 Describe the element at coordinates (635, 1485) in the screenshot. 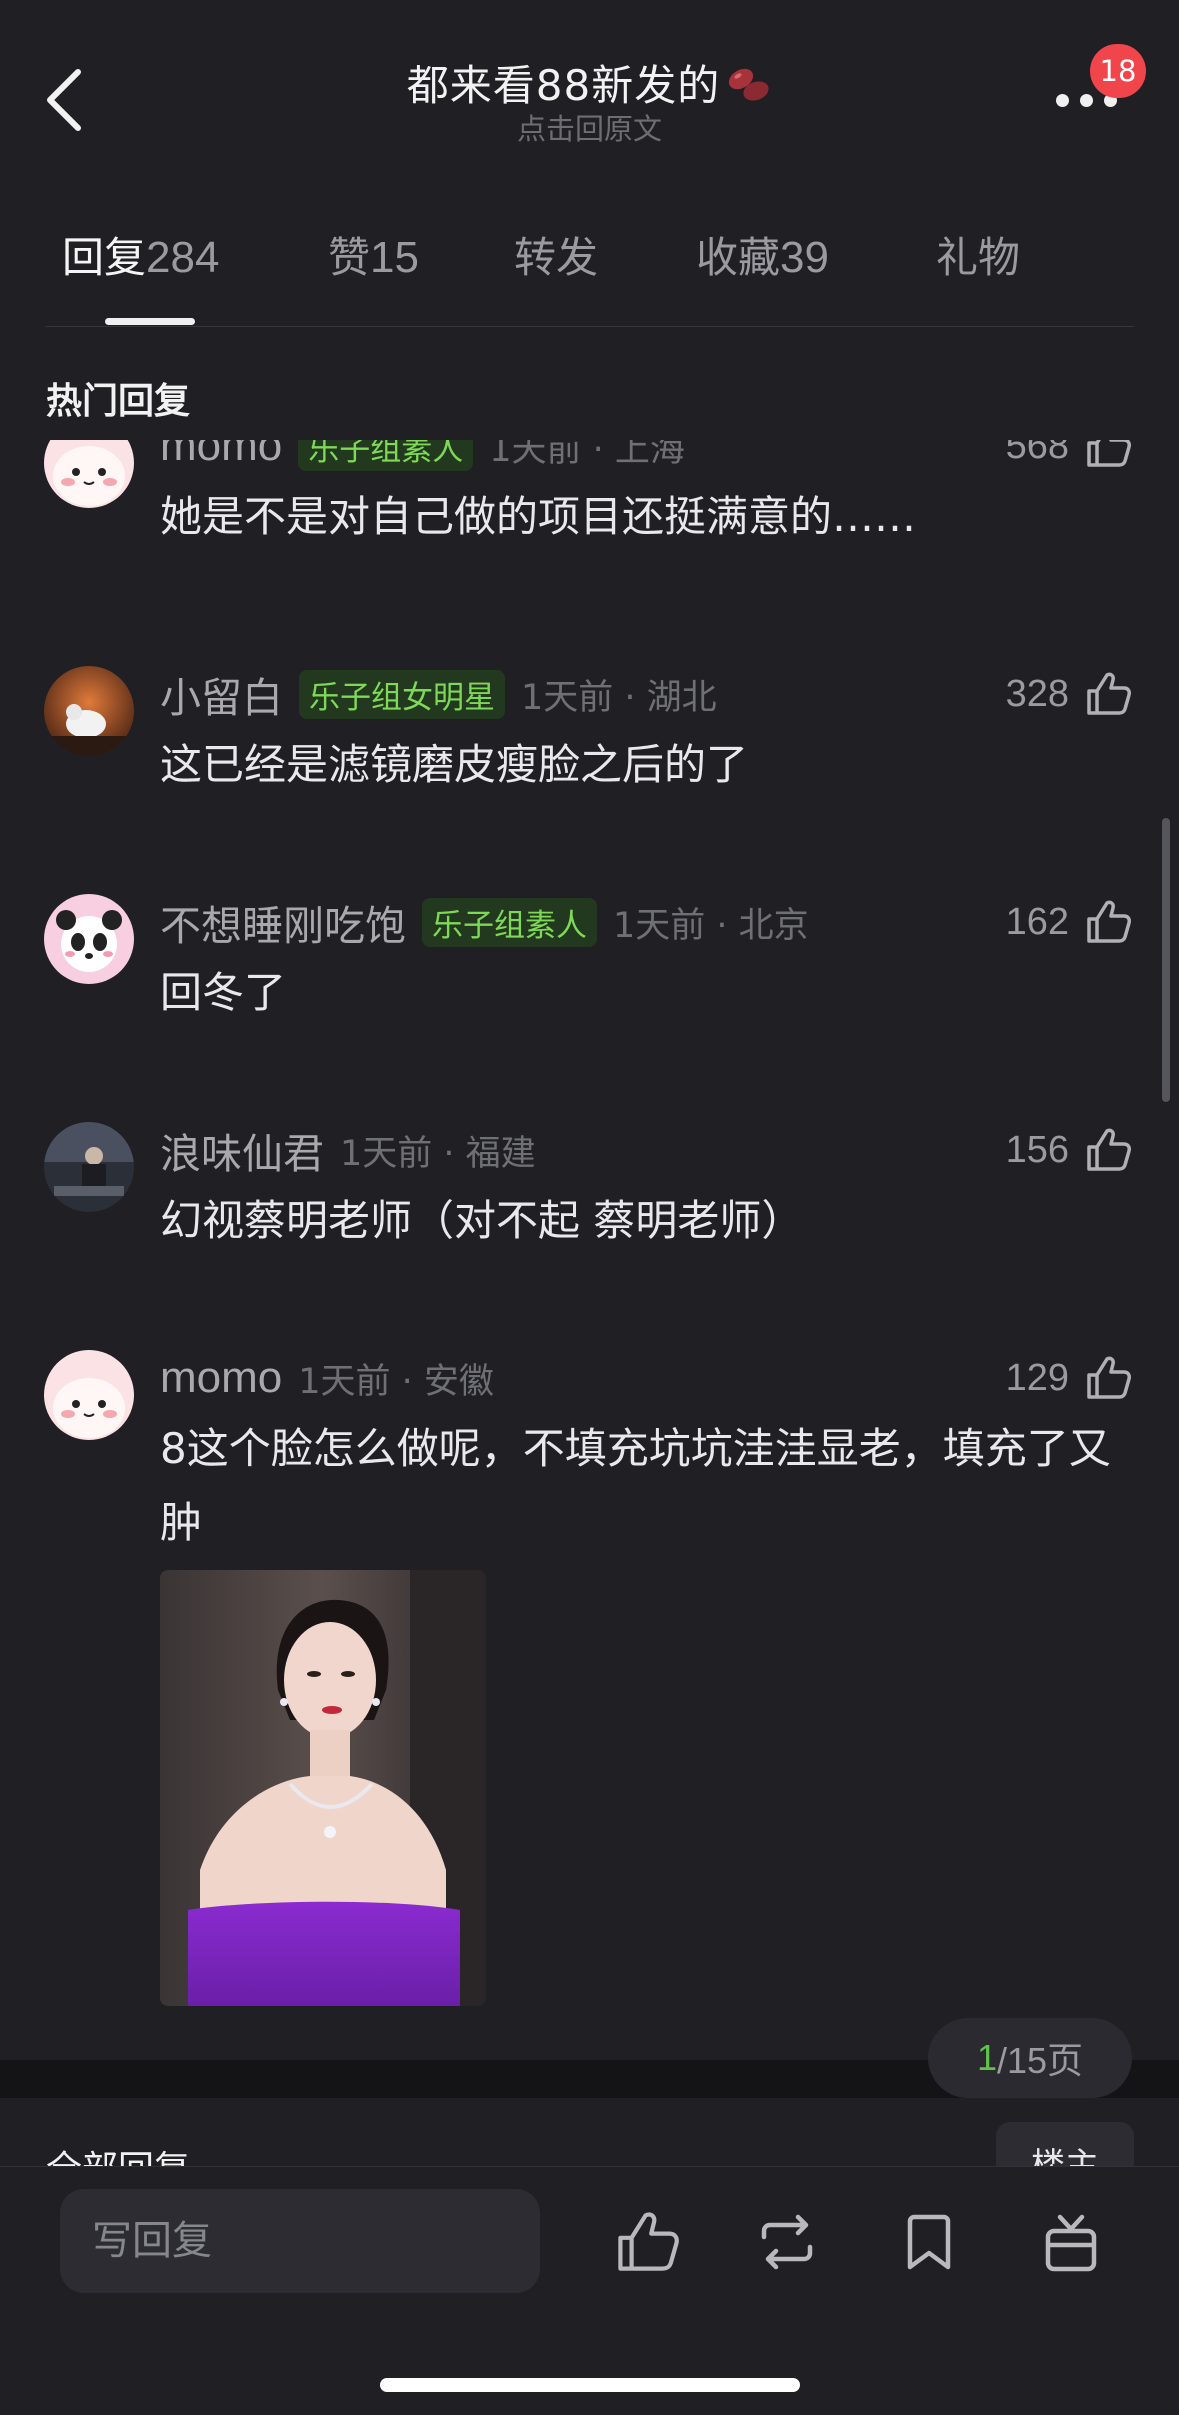

I see `comment-text: 8这个脸怎么做呢，不填充坑坑洼洼显老，填充了又肿` at that location.